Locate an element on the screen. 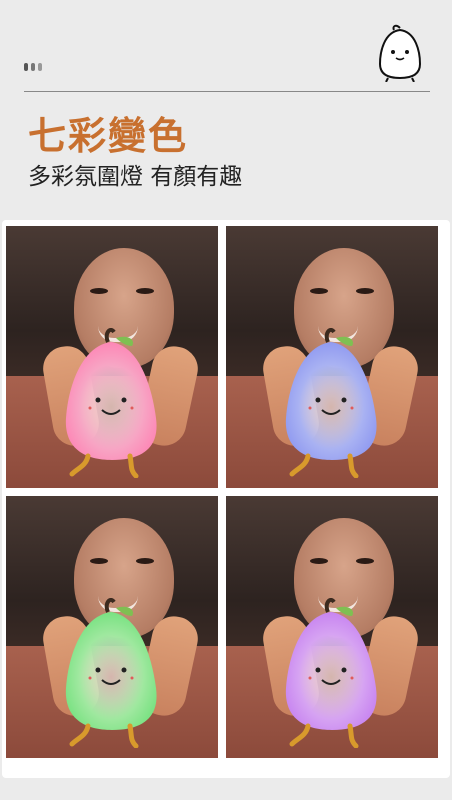 The width and height of the screenshot is (452, 800). divider is located at coordinates (227, 91).